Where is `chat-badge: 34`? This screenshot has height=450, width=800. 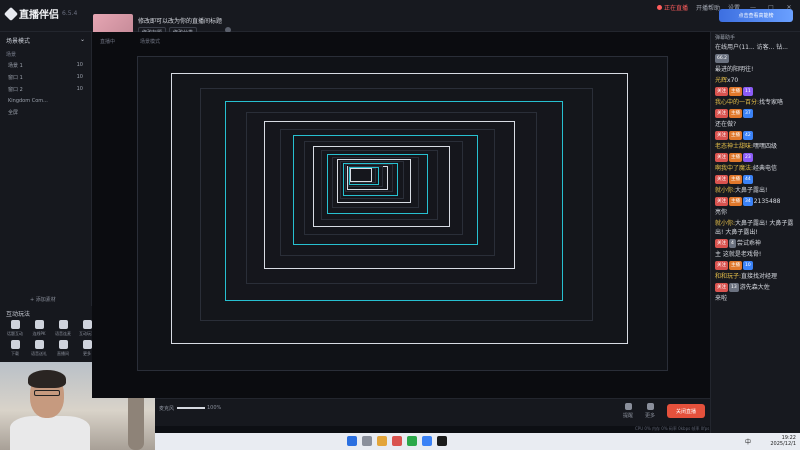
chat-badge: 34 is located at coordinates (748, 201).